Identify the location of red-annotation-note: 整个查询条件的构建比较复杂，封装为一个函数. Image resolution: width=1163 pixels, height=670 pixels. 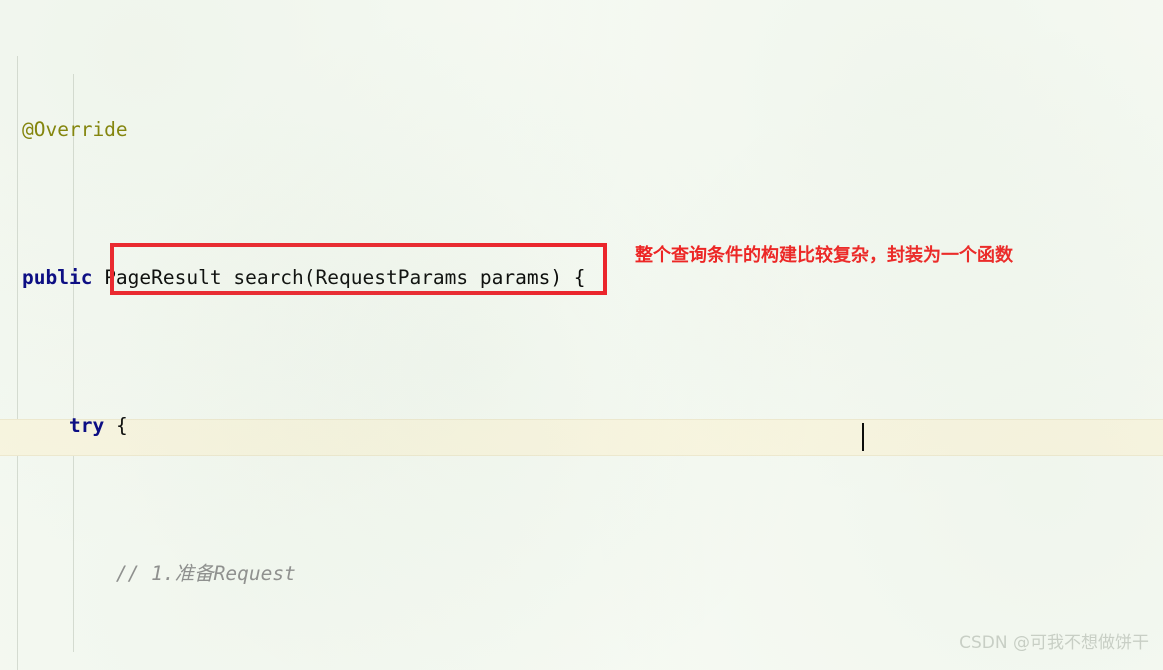
(824, 255).